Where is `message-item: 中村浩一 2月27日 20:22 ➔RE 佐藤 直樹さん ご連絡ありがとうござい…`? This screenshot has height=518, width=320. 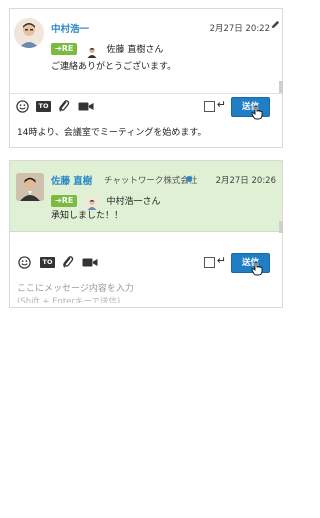 message-item: 中村浩一 2月27日 20:22 ➔RE 佐藤 直樹さん ご連絡ありがとうござい… is located at coordinates (146, 51).